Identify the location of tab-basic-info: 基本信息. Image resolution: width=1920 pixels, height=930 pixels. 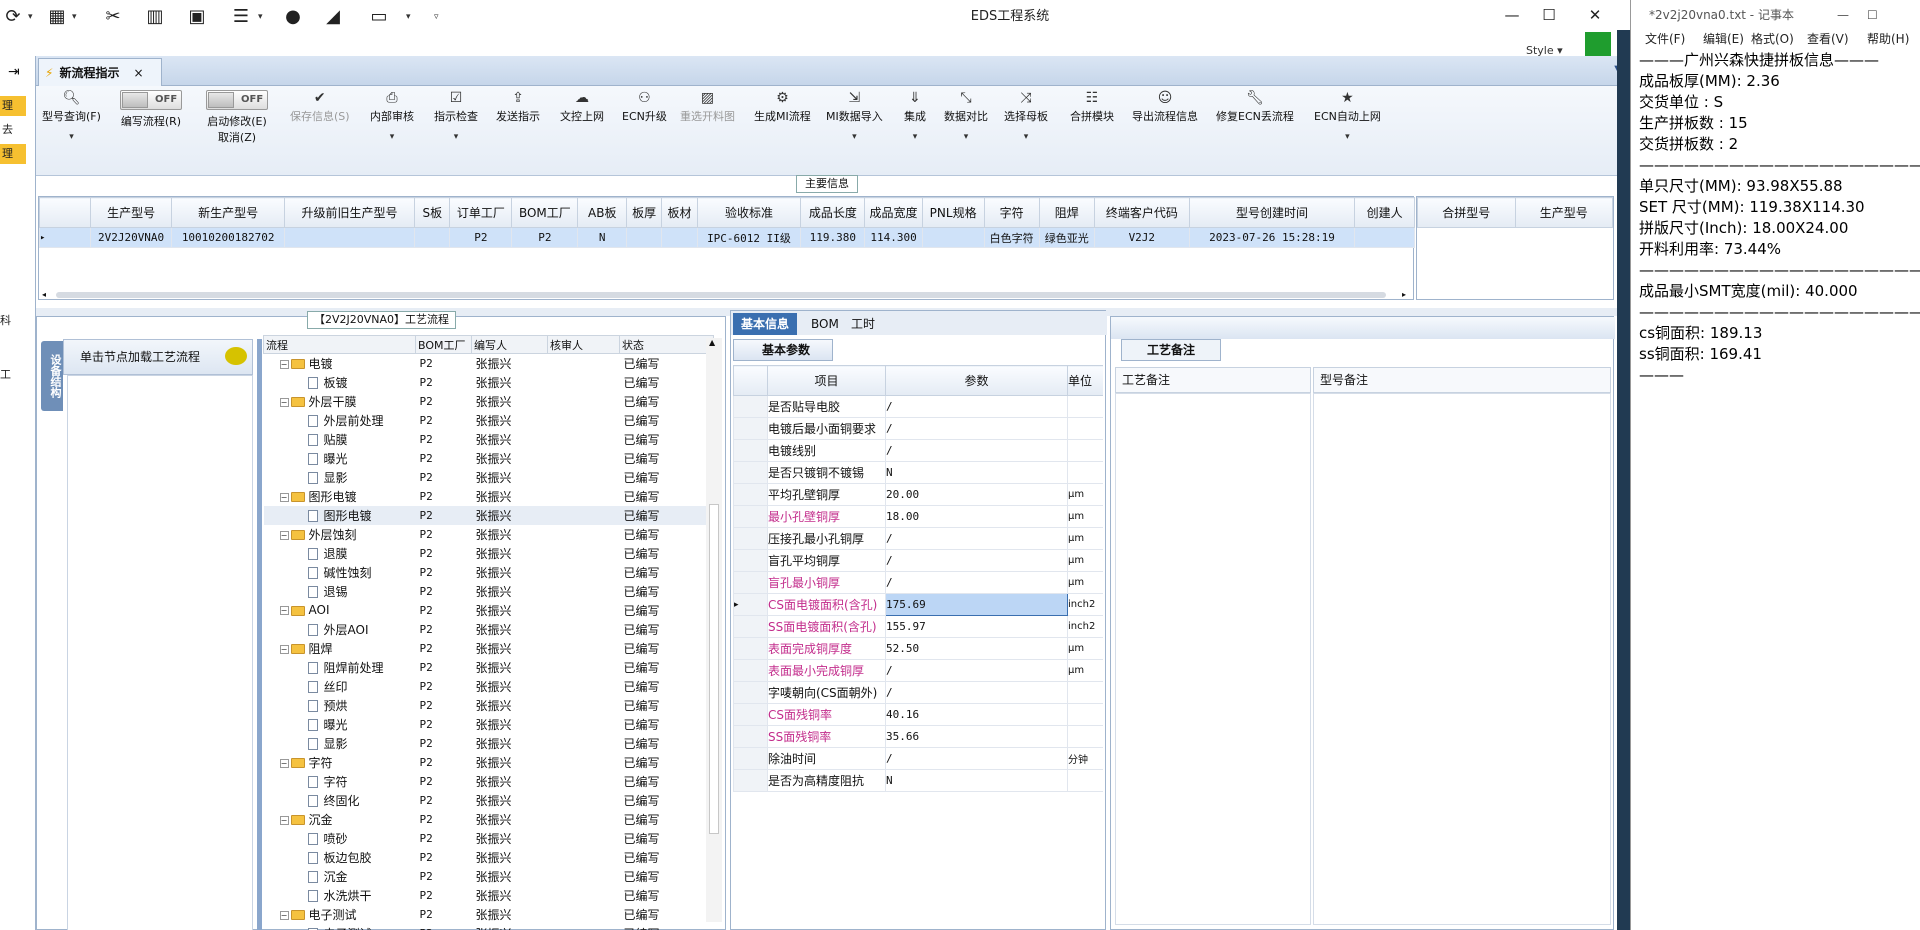
(765, 324).